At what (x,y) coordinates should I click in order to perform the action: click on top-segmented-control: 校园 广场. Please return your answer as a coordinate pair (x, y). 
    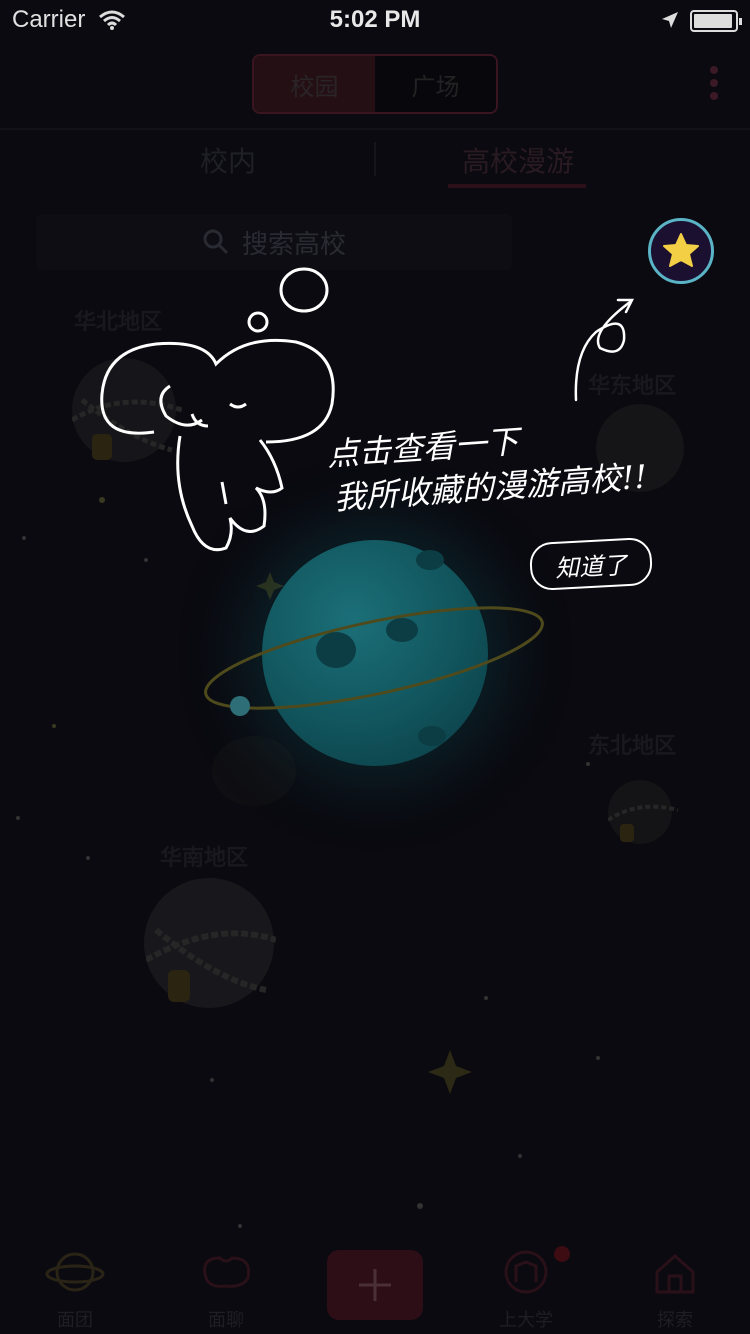
    Looking at the image, I should click on (375, 84).